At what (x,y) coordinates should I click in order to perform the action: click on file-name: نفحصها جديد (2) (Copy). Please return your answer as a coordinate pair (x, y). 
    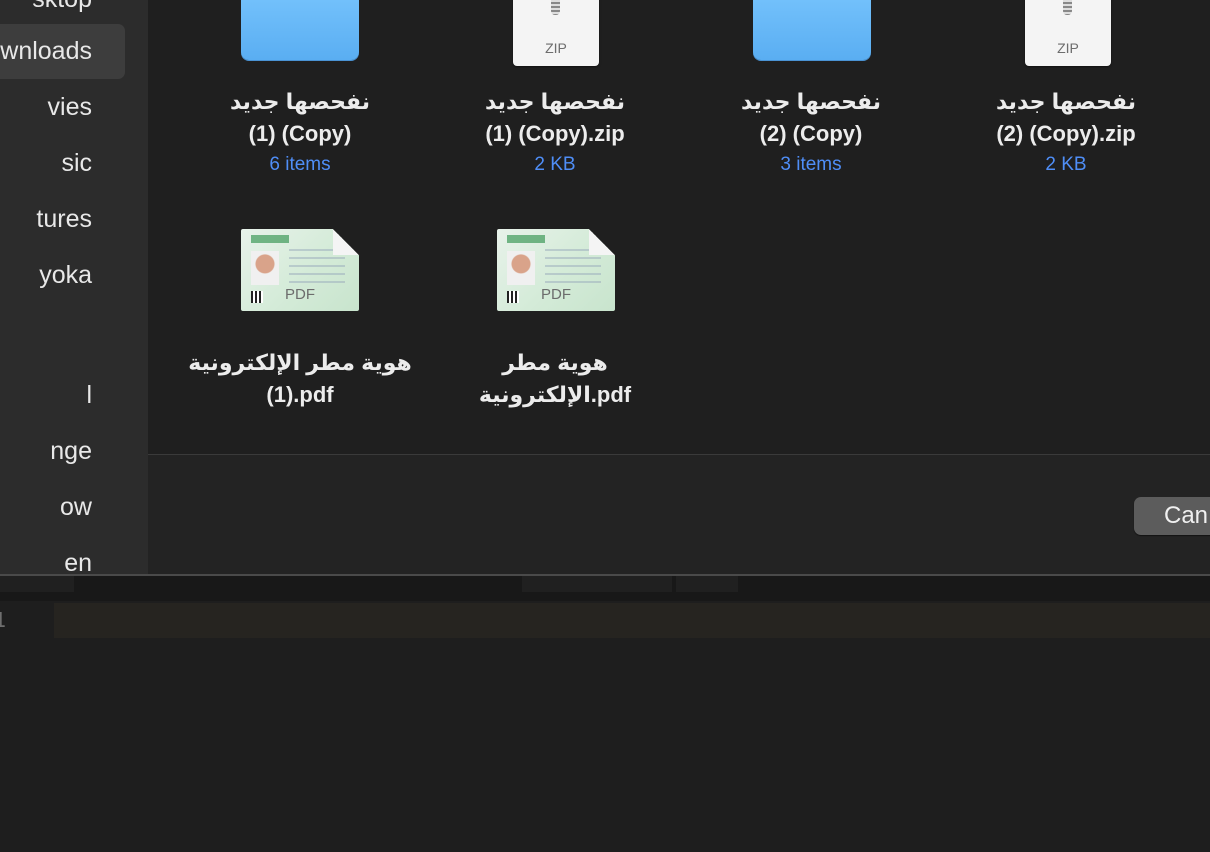
    Looking at the image, I should click on (811, 117).